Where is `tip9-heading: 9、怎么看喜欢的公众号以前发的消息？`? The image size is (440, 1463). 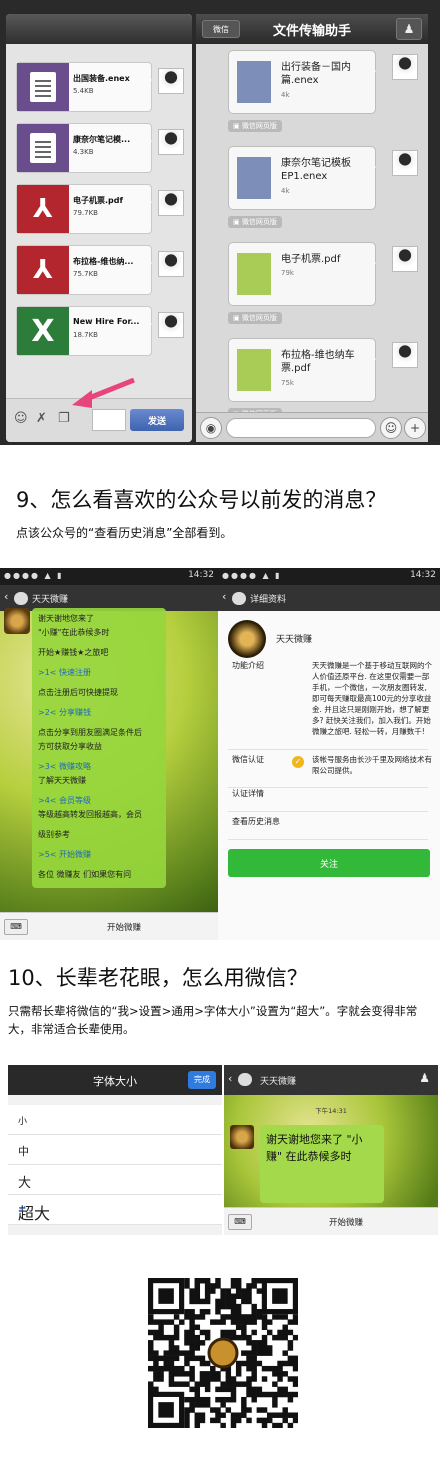 tip9-heading: 9、怎么看喜欢的公众号以前发的消息？ is located at coordinates (201, 500).